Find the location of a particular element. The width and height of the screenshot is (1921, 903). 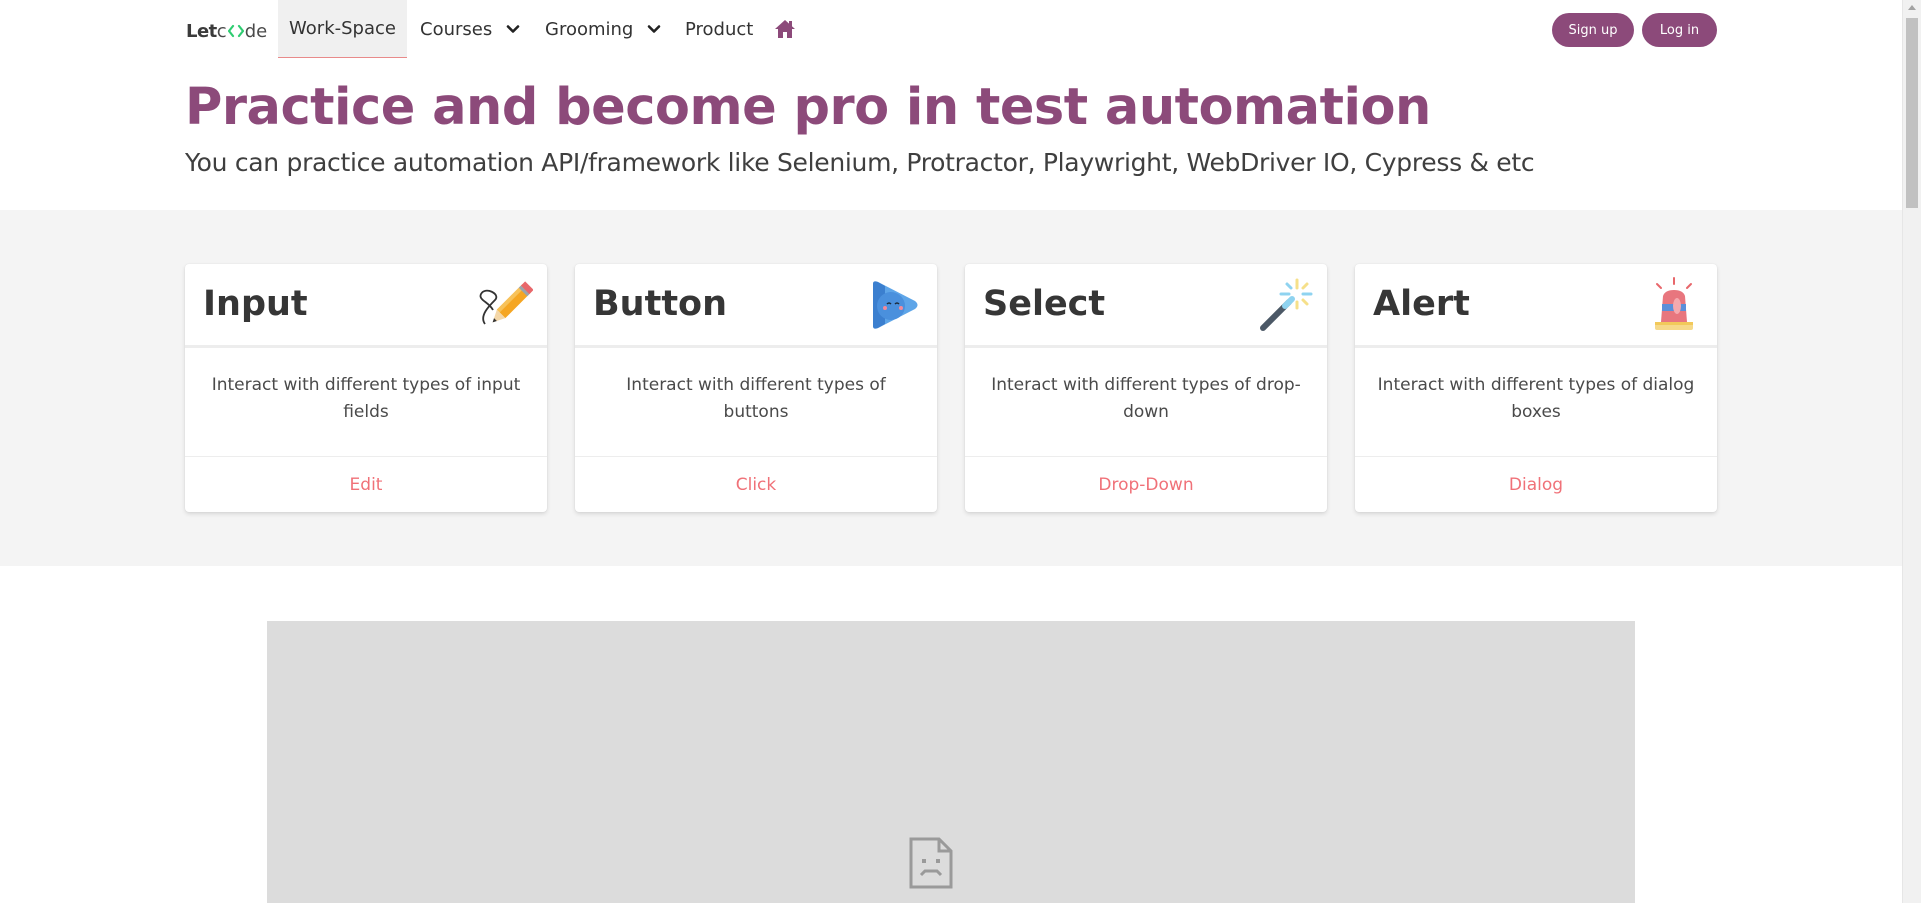

card-link-click: Click is located at coordinates (756, 484).